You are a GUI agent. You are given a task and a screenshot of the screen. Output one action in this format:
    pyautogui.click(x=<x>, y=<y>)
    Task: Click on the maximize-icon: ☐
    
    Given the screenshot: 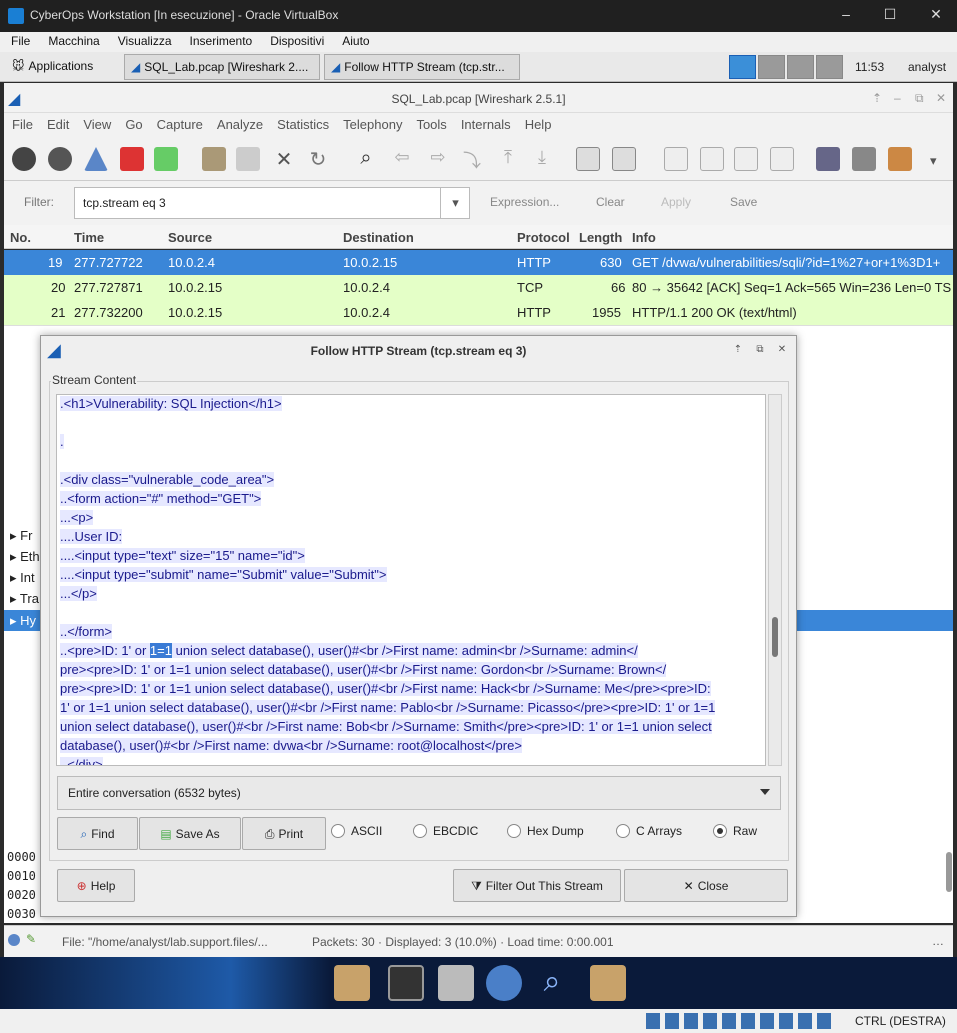 What is the action you would take?
    pyautogui.click(x=890, y=16)
    